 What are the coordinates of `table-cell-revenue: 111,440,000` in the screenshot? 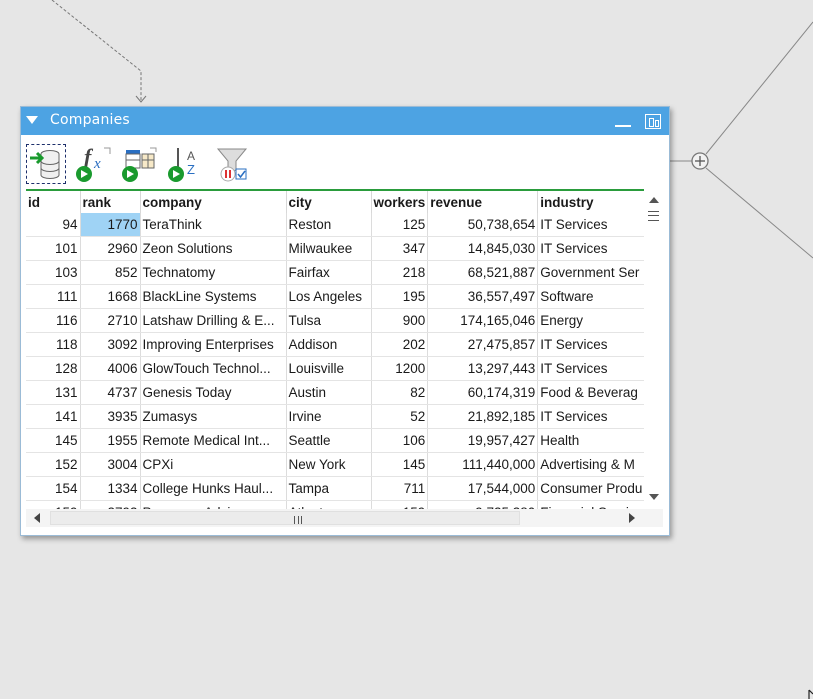 It's located at (483, 464).